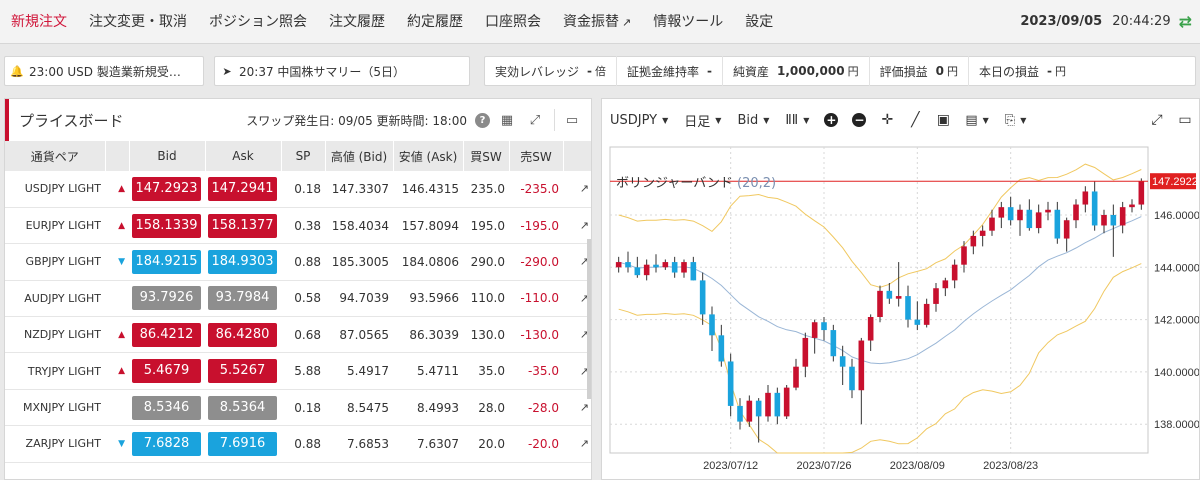 Image resolution: width=1200 pixels, height=480 pixels. I want to click on currency-pair: USDJPY LIGHT, so click(55, 189).